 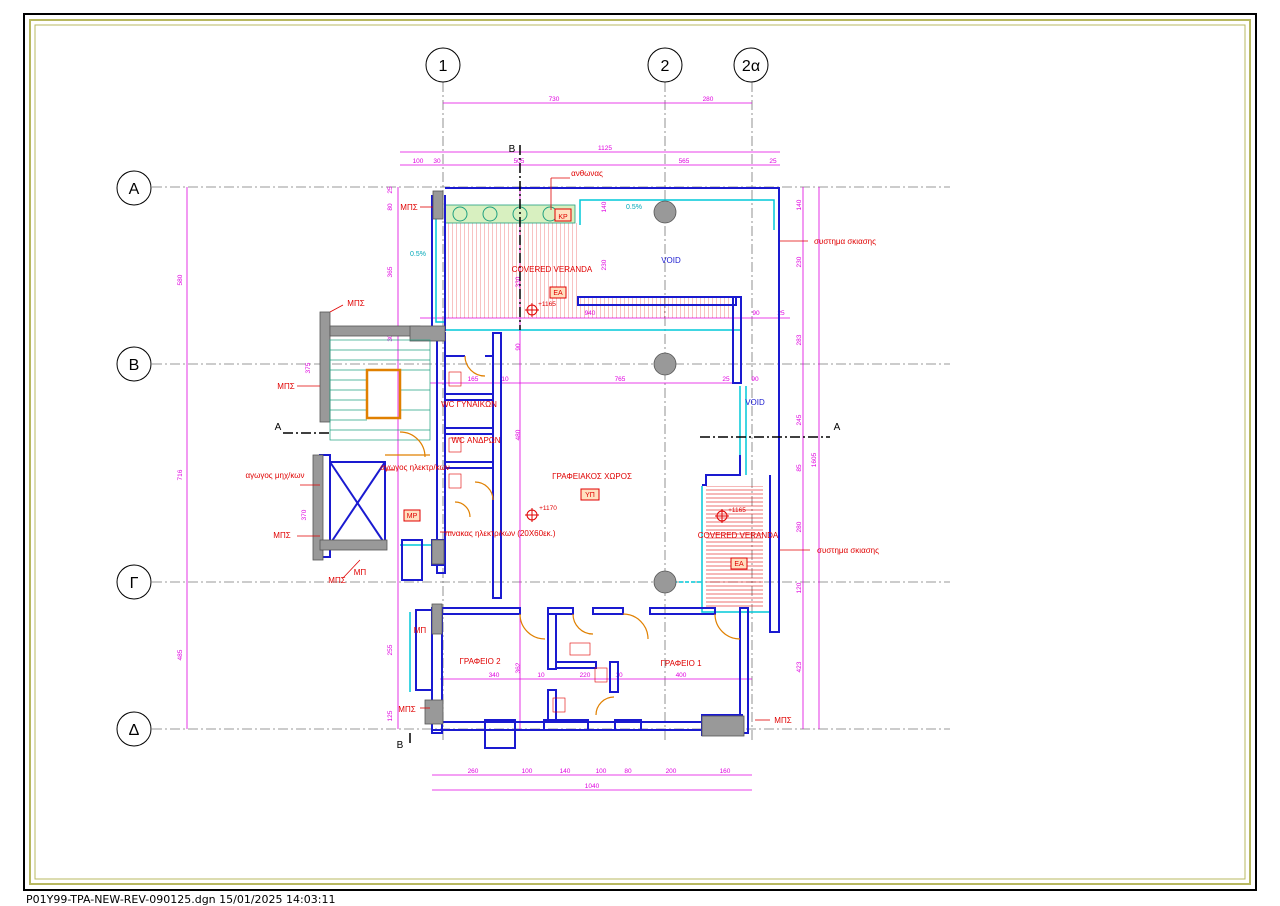 What do you see at coordinates (563, 217) in the screenshot?
I see `label-kr: ΚΡ` at bounding box center [563, 217].